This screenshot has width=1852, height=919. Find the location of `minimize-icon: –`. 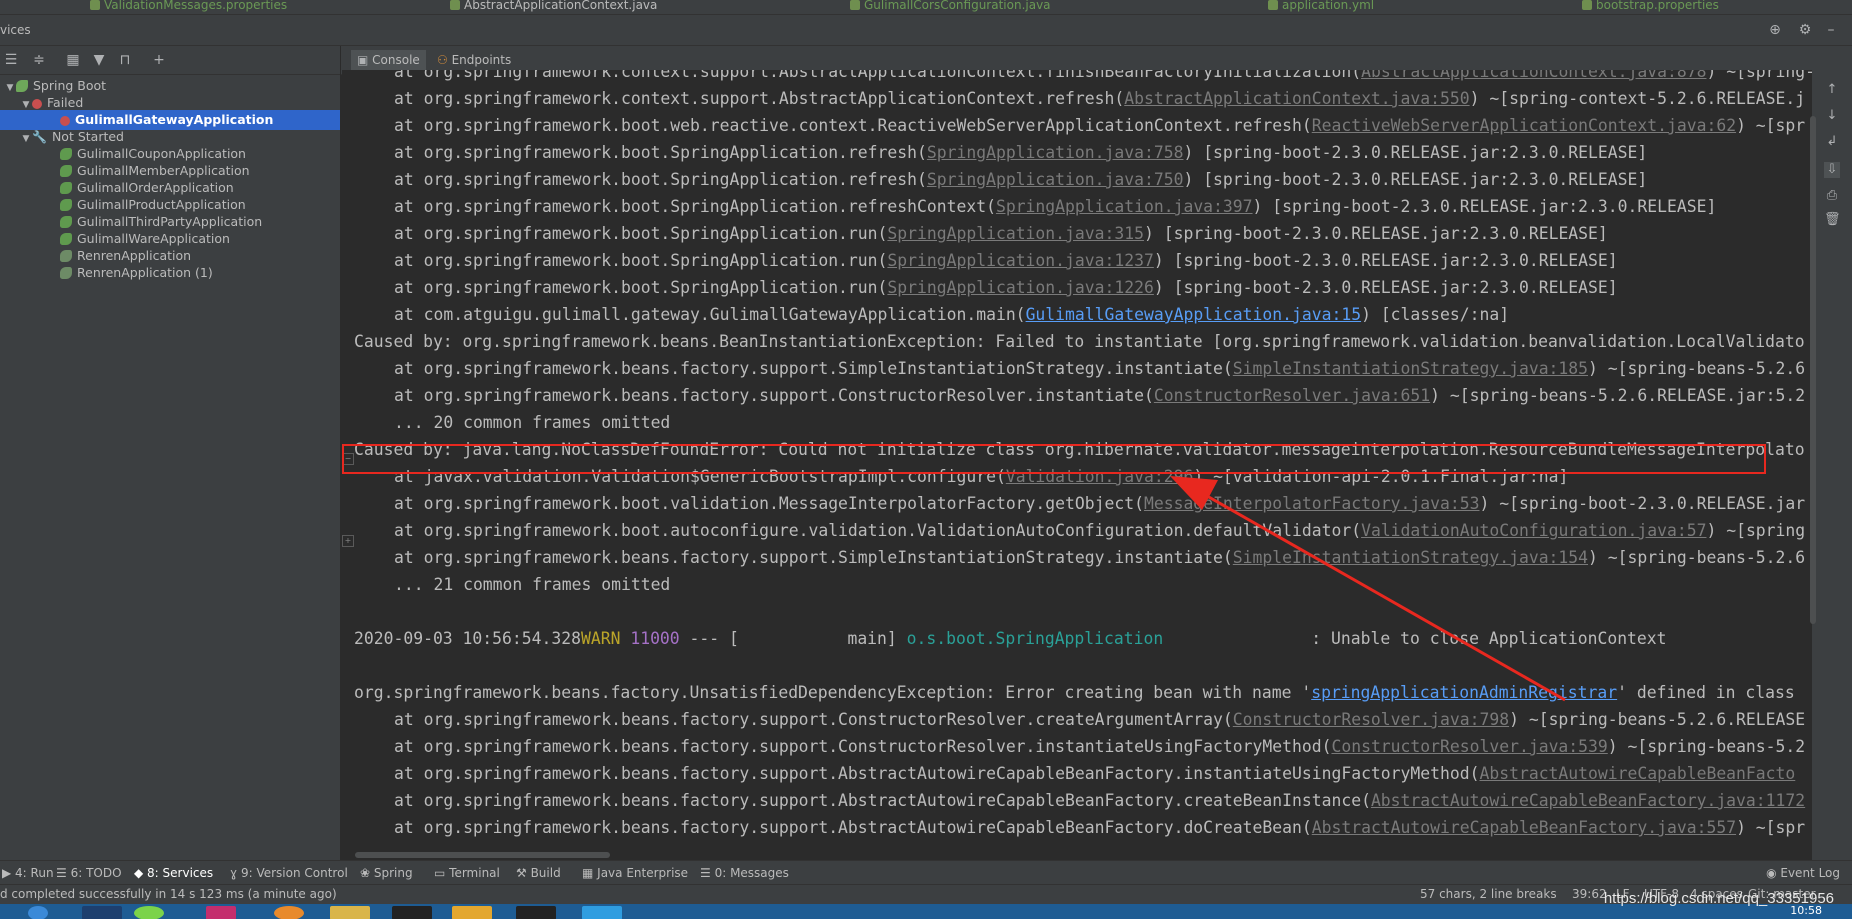

minimize-icon: – is located at coordinates (1831, 30).